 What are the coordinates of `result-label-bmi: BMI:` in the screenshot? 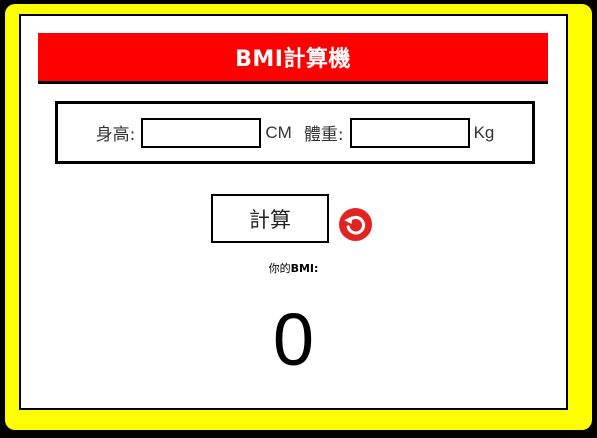 It's located at (304, 268).